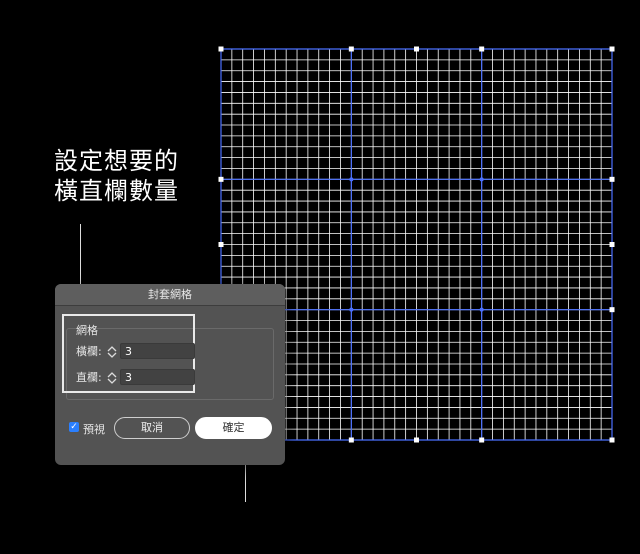 The width and height of the screenshot is (640, 554). I want to click on cols-stepper-icon, so click(112, 378).